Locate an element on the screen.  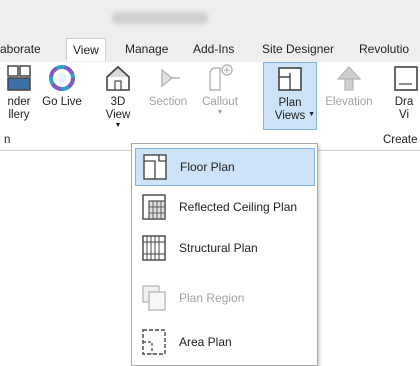
menu-item-structural-plan: Structural Plan is located at coordinates (225, 249).